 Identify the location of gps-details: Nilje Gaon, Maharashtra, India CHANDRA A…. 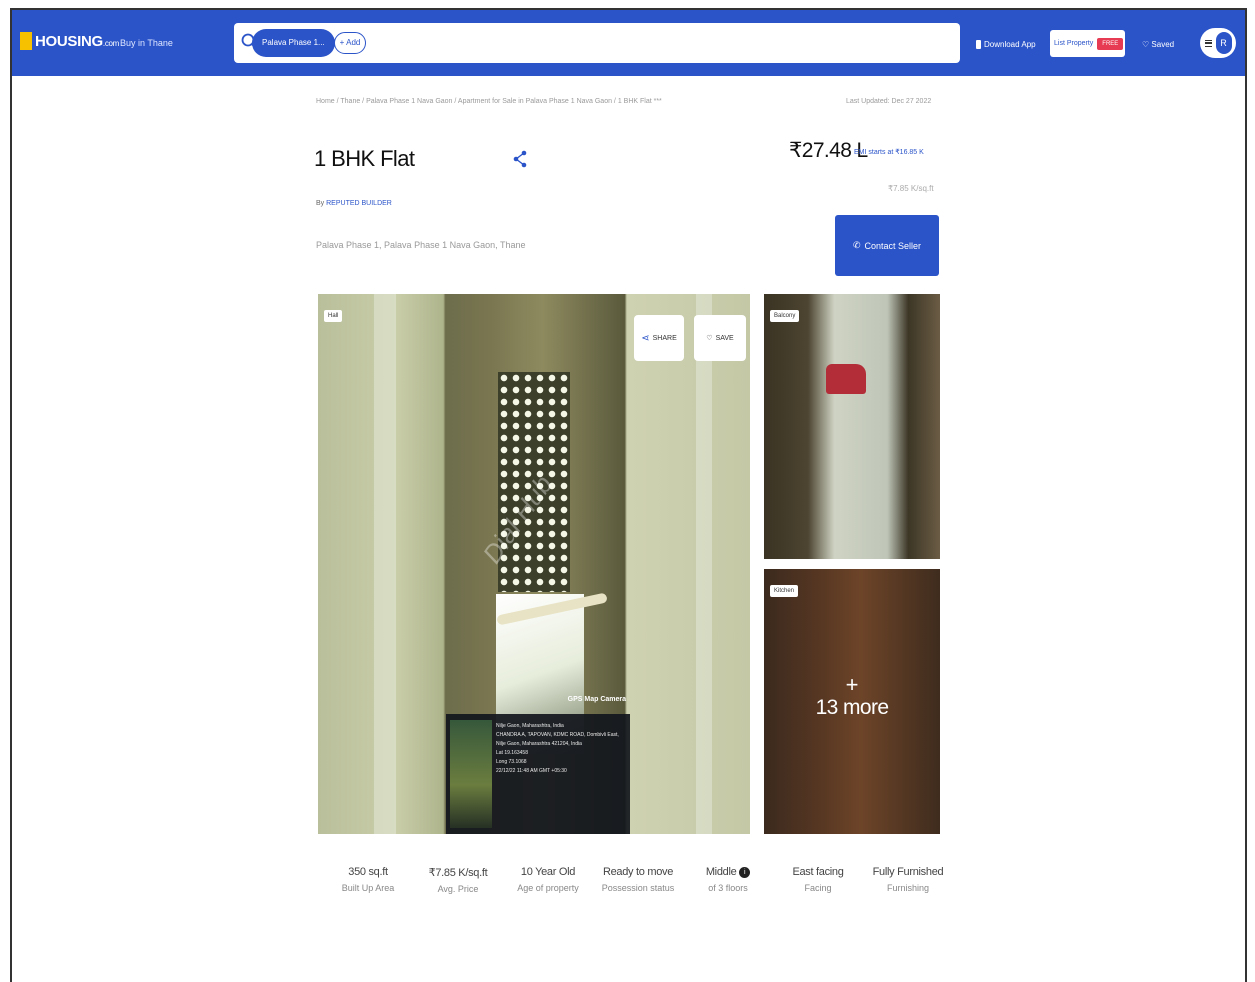
(560, 749).